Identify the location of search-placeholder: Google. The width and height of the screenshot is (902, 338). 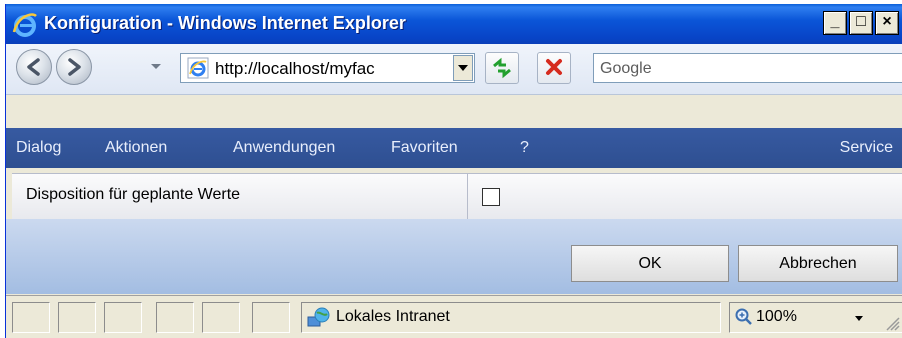
(626, 68).